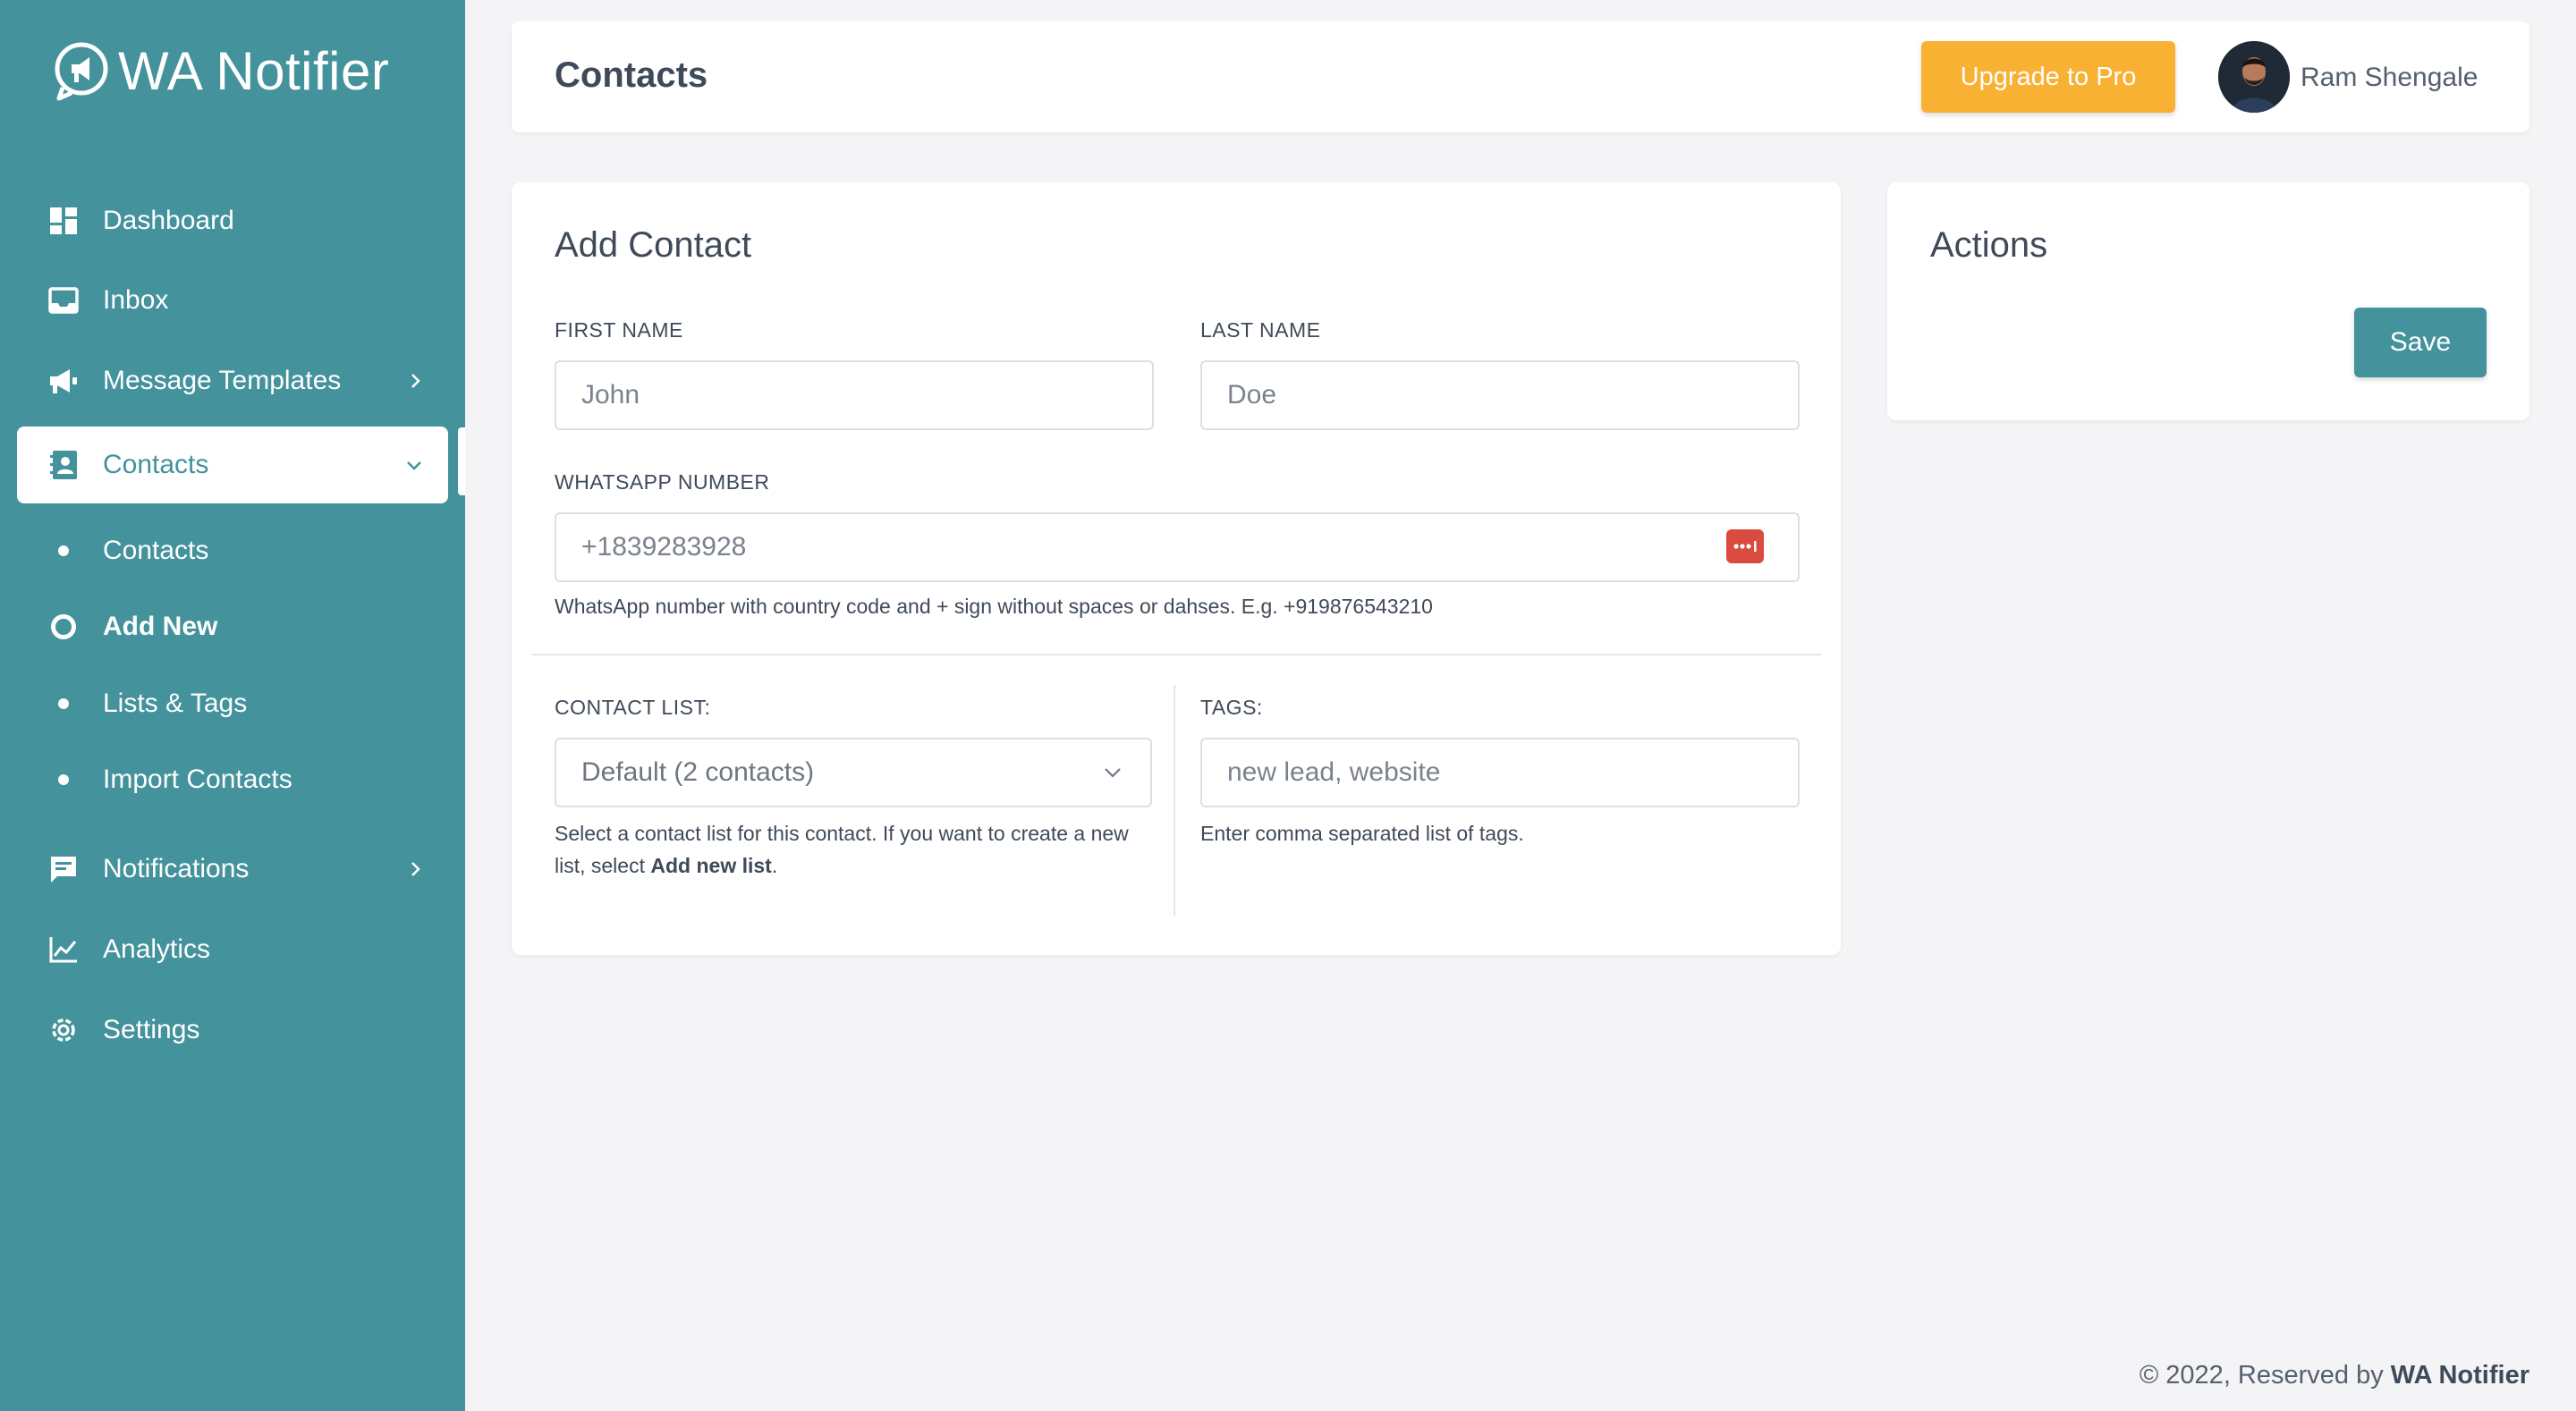 The image size is (2576, 1411). Describe the element at coordinates (1520, 77) in the screenshot. I see `top-header: Contacts Upgrade to Pro Ram Shengale` at that location.